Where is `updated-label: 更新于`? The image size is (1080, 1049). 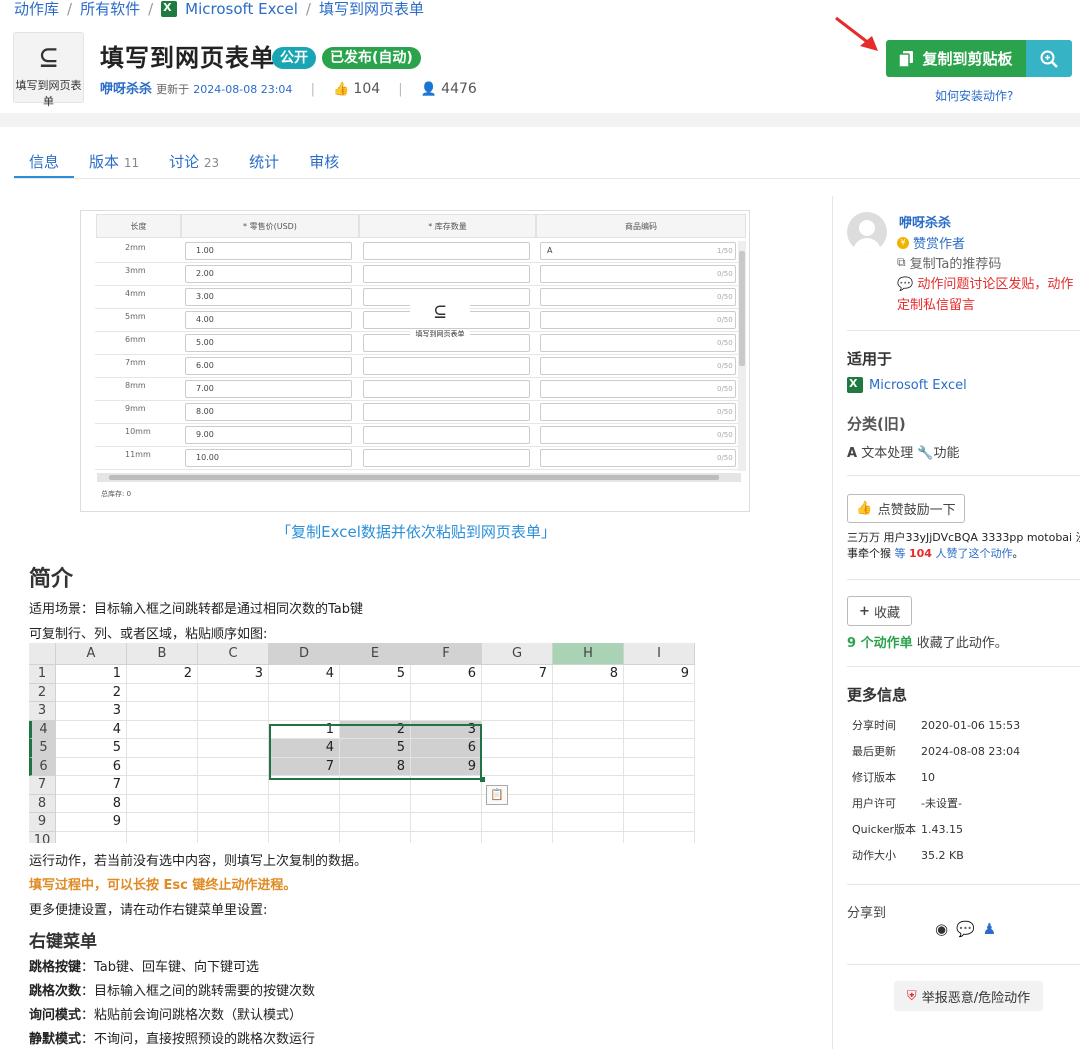 updated-label: 更新于 is located at coordinates (173, 89).